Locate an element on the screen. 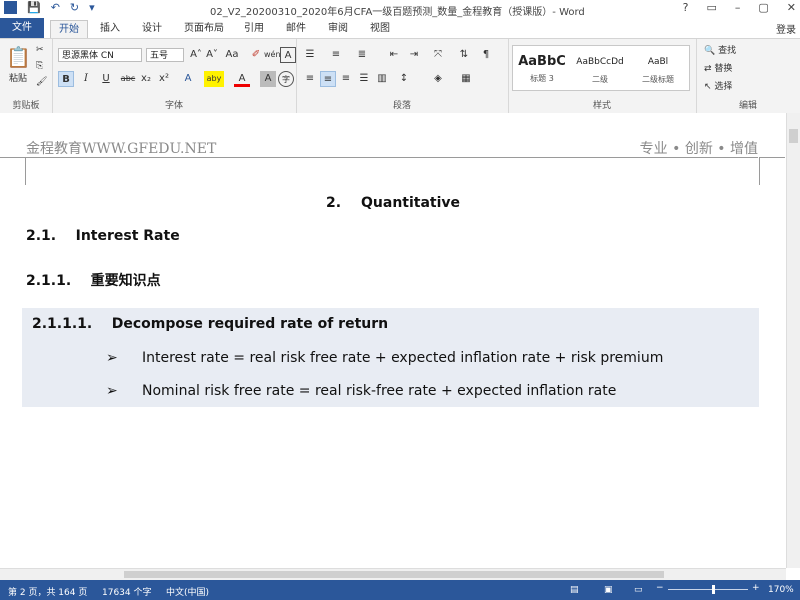 The image size is (800, 600). heading-1: 2. Quantitative is located at coordinates (393, 203).